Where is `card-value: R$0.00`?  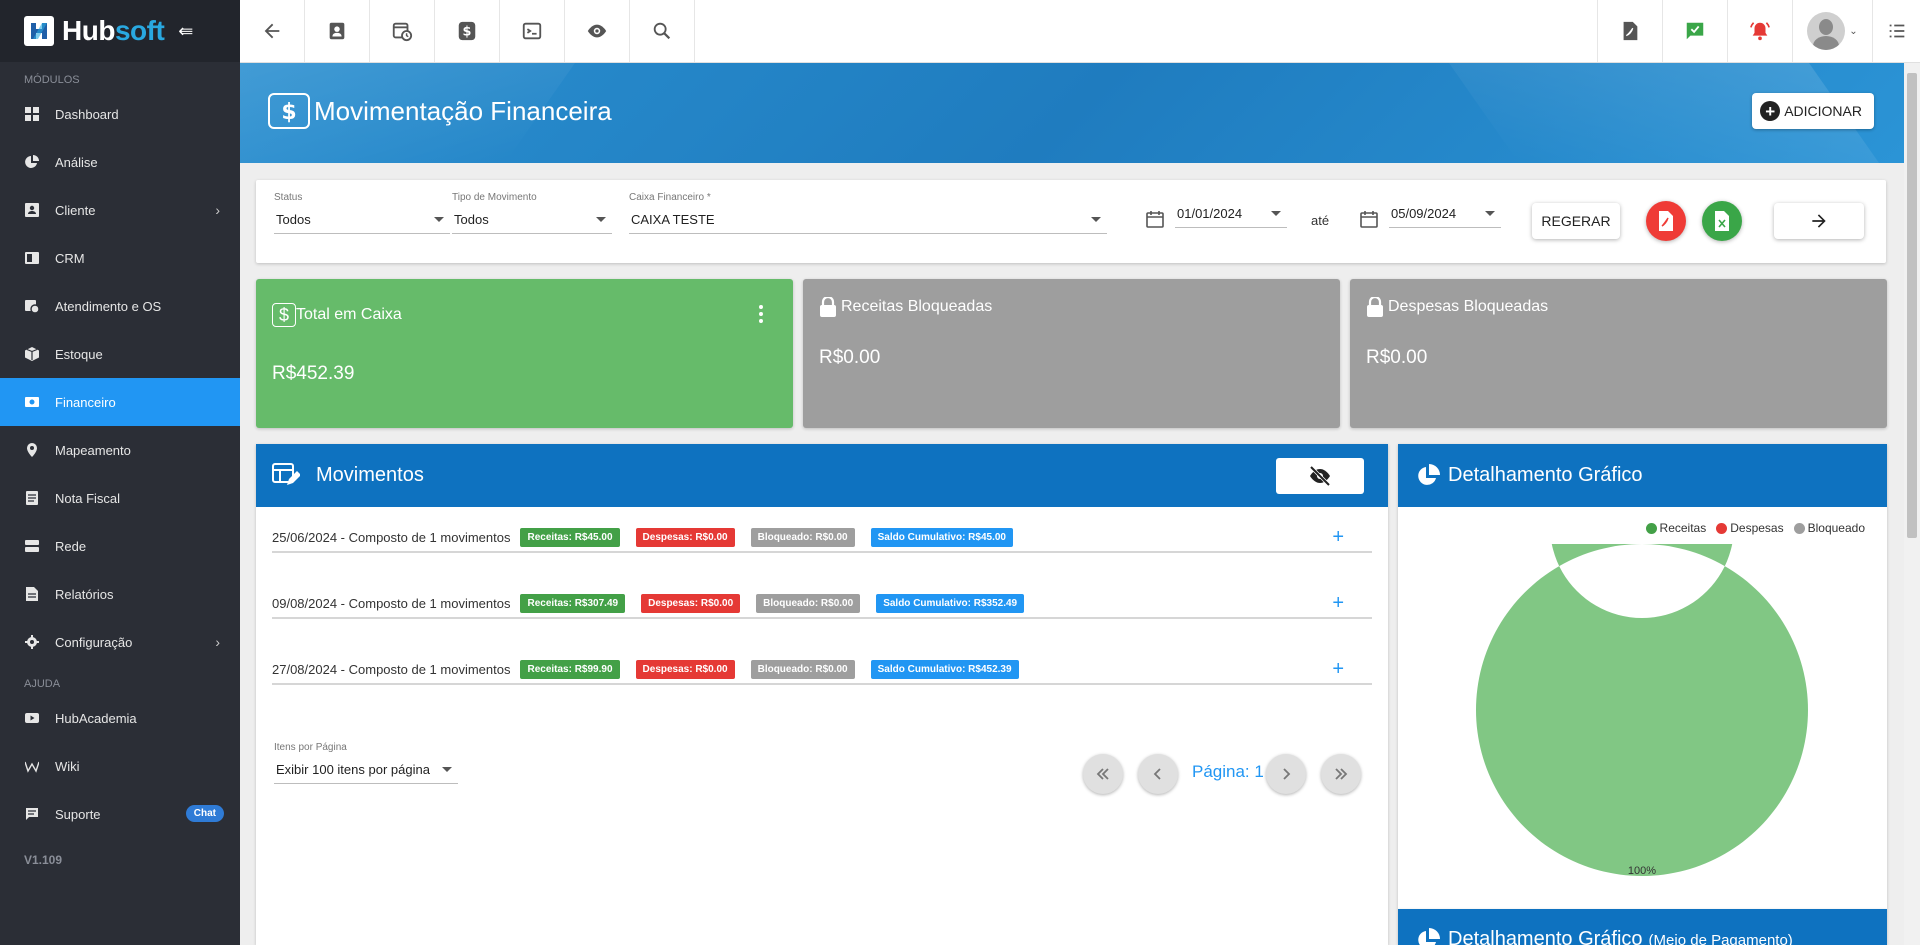
card-value: R$0.00 is located at coordinates (1397, 357).